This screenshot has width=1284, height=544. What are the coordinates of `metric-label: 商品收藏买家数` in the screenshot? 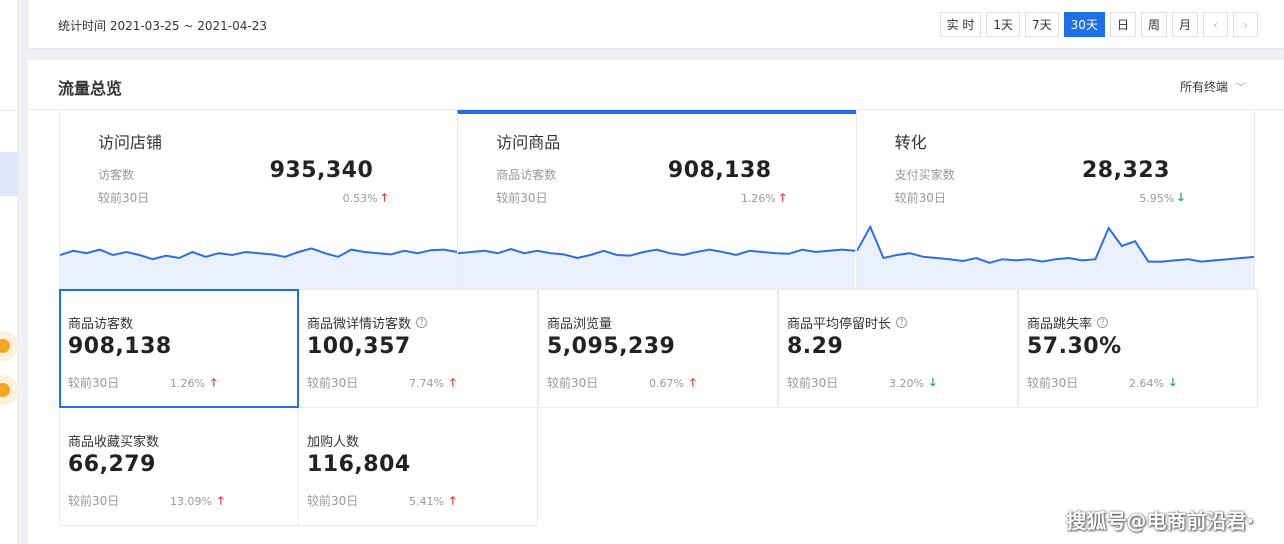 It's located at (113, 440).